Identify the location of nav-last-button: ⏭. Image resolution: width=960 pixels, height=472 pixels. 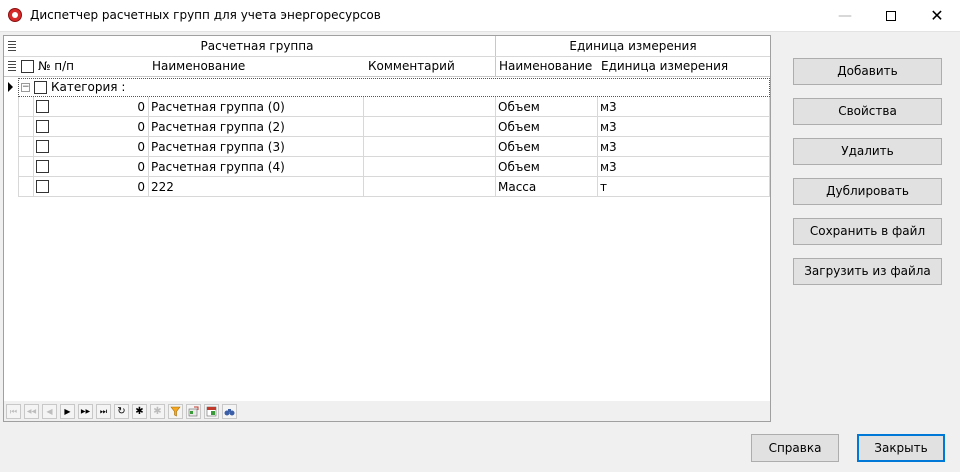
(103, 411).